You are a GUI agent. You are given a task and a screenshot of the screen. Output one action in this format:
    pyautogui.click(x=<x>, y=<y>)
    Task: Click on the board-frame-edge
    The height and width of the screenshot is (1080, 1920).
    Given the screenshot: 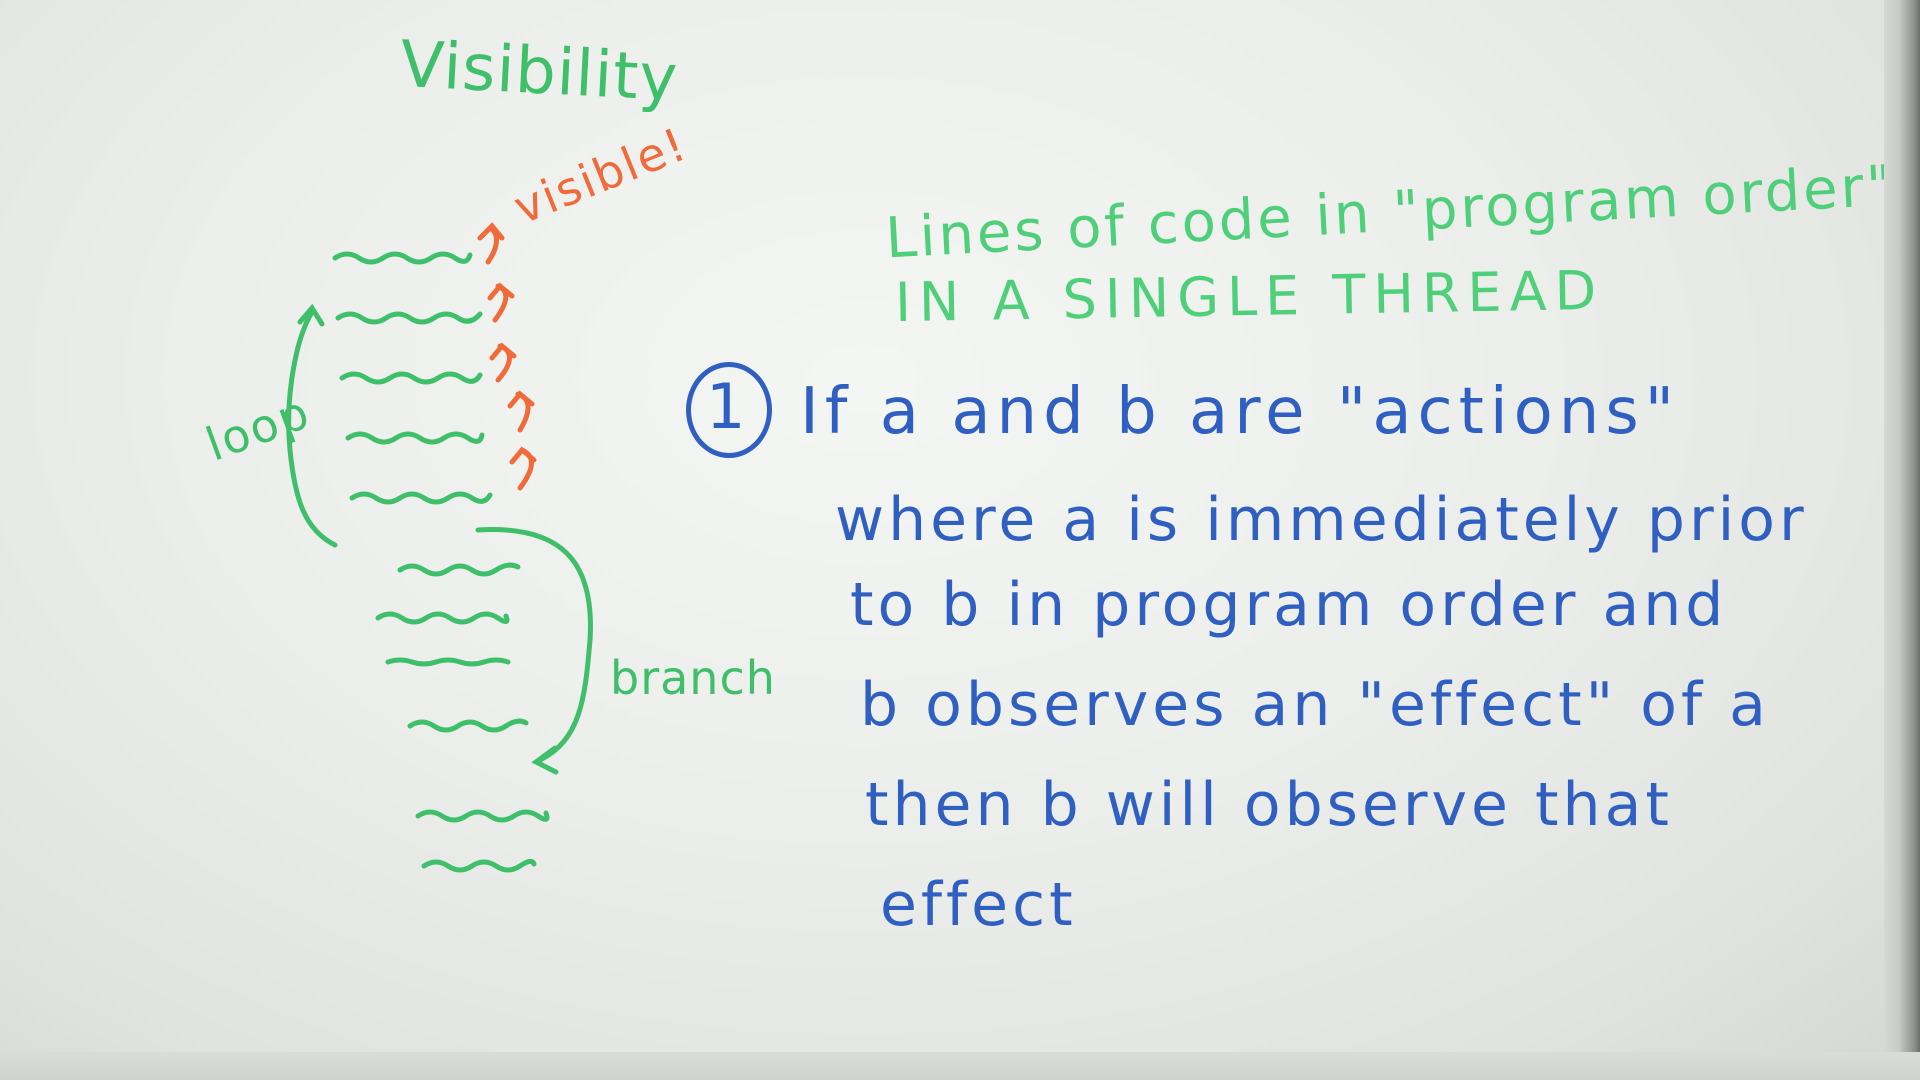 What is the action you would take?
    pyautogui.click(x=1902, y=540)
    